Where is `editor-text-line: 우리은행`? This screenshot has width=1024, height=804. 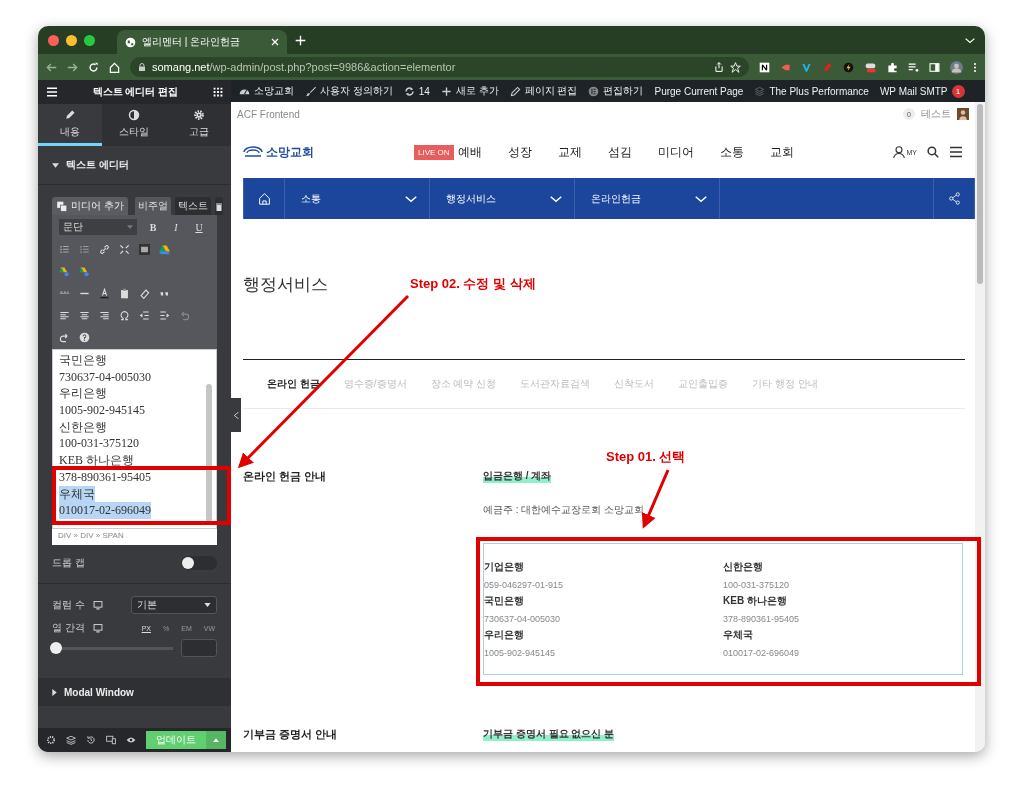
editor-text-line: 우리은행 is located at coordinates (83, 394).